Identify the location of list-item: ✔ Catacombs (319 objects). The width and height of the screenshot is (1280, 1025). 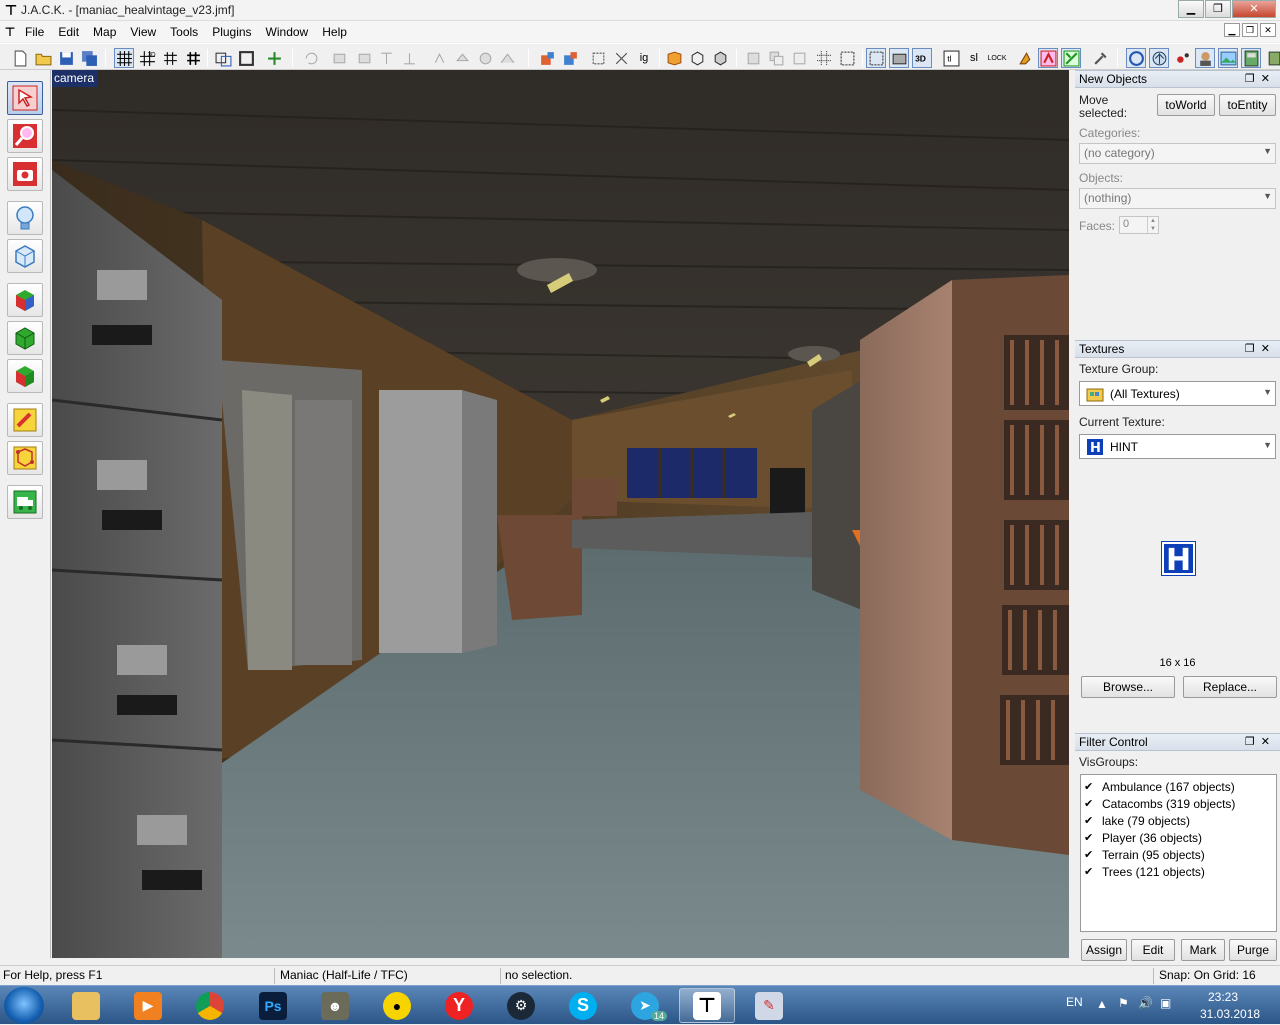
(1180, 803).